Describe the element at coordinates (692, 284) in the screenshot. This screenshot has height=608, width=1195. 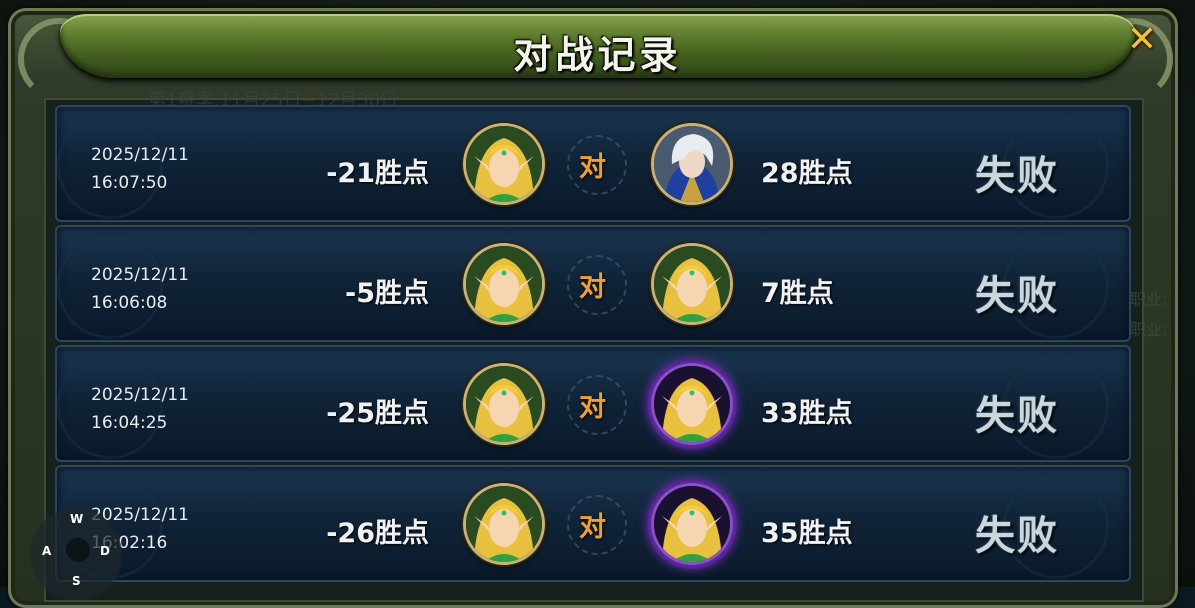
I see `opponent-avatar-elf-icon` at that location.